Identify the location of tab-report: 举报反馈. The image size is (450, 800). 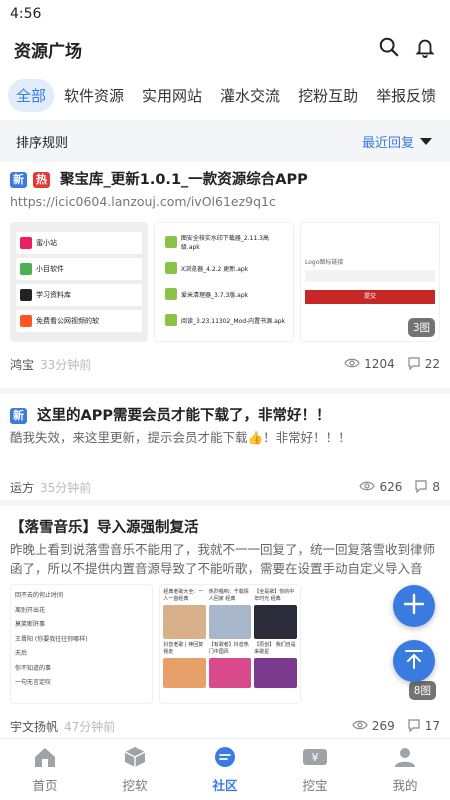
(406, 95).